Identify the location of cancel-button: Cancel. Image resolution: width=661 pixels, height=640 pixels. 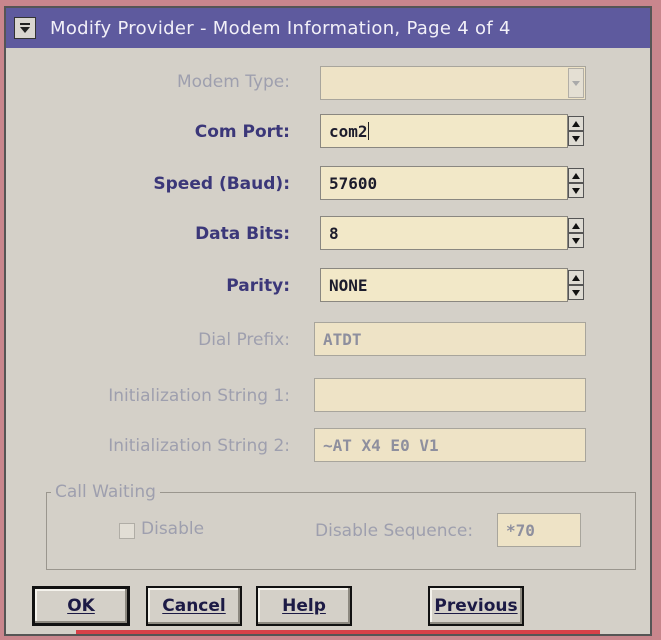
(194, 606).